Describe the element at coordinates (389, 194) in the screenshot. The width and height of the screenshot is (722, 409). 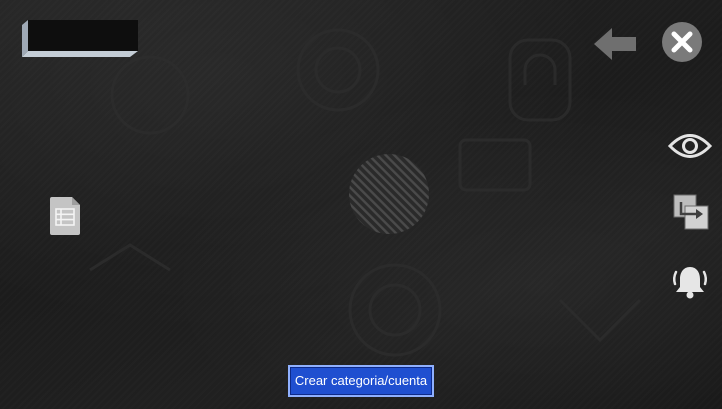
I see `striped-circle-icon` at that location.